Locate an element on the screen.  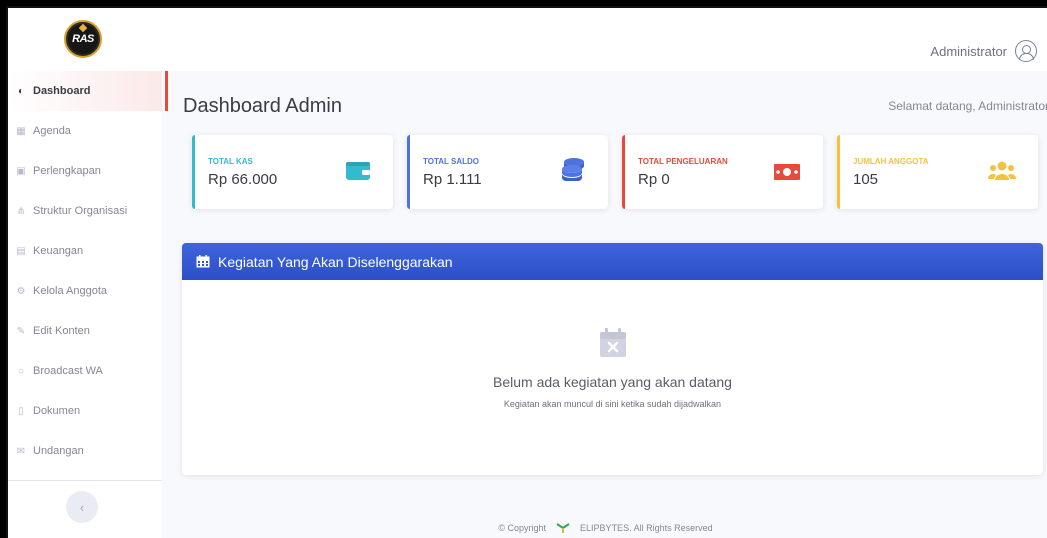
sidebar-item-label: Broadcast WA is located at coordinates (68, 371).